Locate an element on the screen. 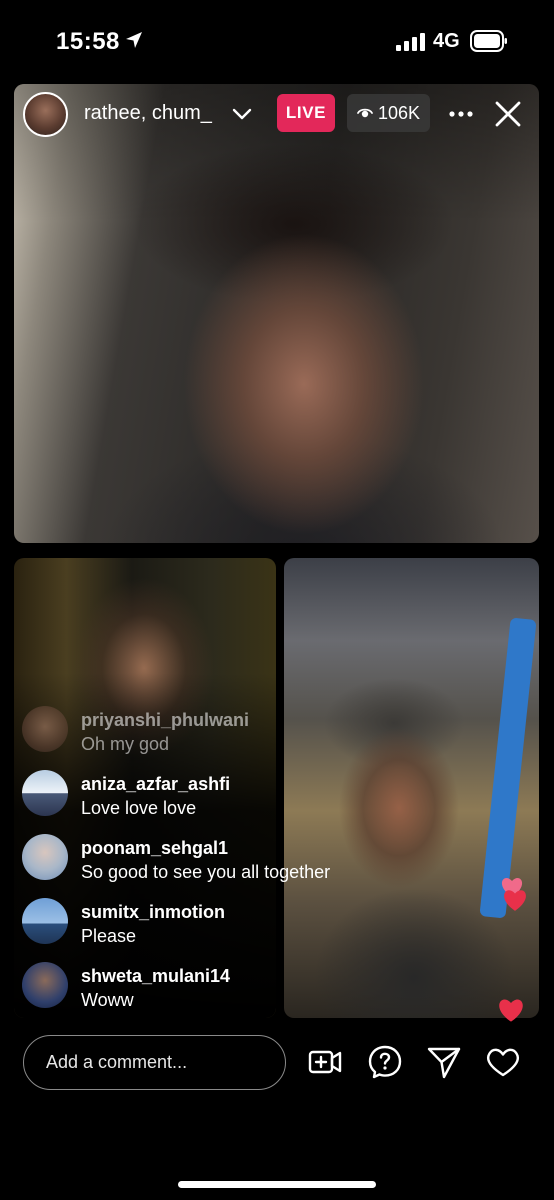  comment-text: Oh my god is located at coordinates (125, 744).